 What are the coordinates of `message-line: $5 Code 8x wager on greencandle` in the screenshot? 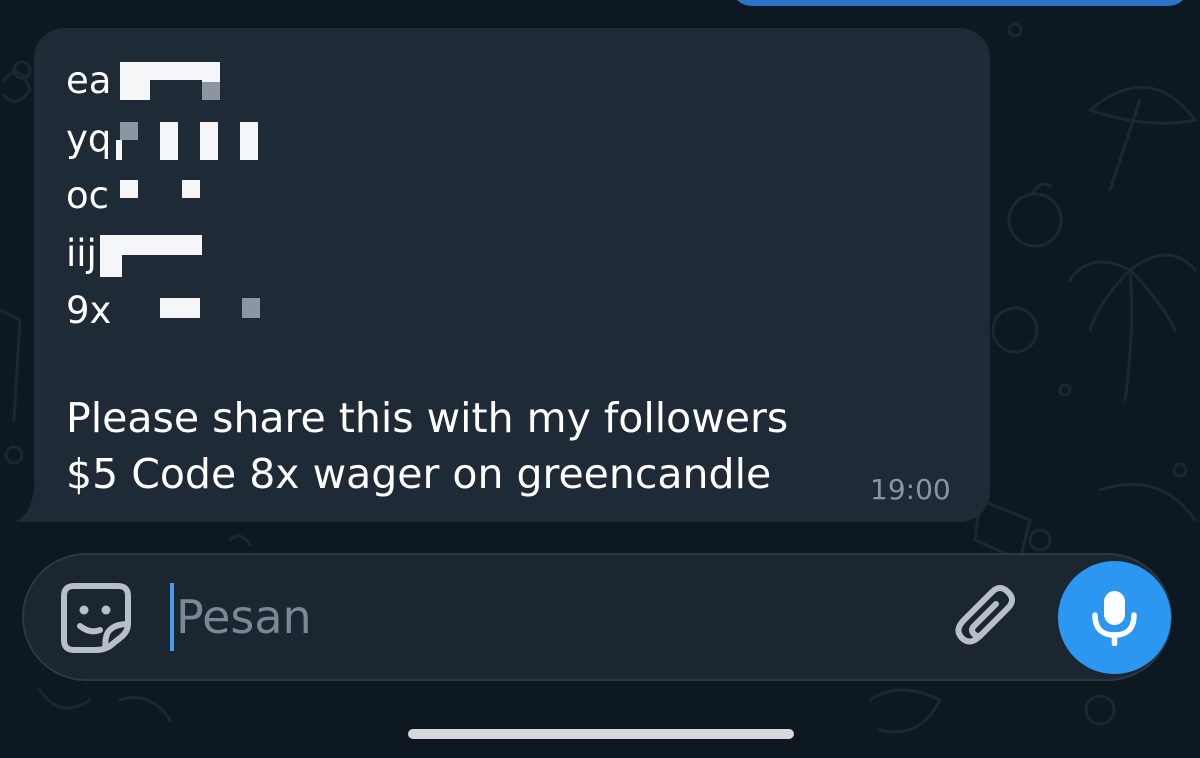 It's located at (419, 474).